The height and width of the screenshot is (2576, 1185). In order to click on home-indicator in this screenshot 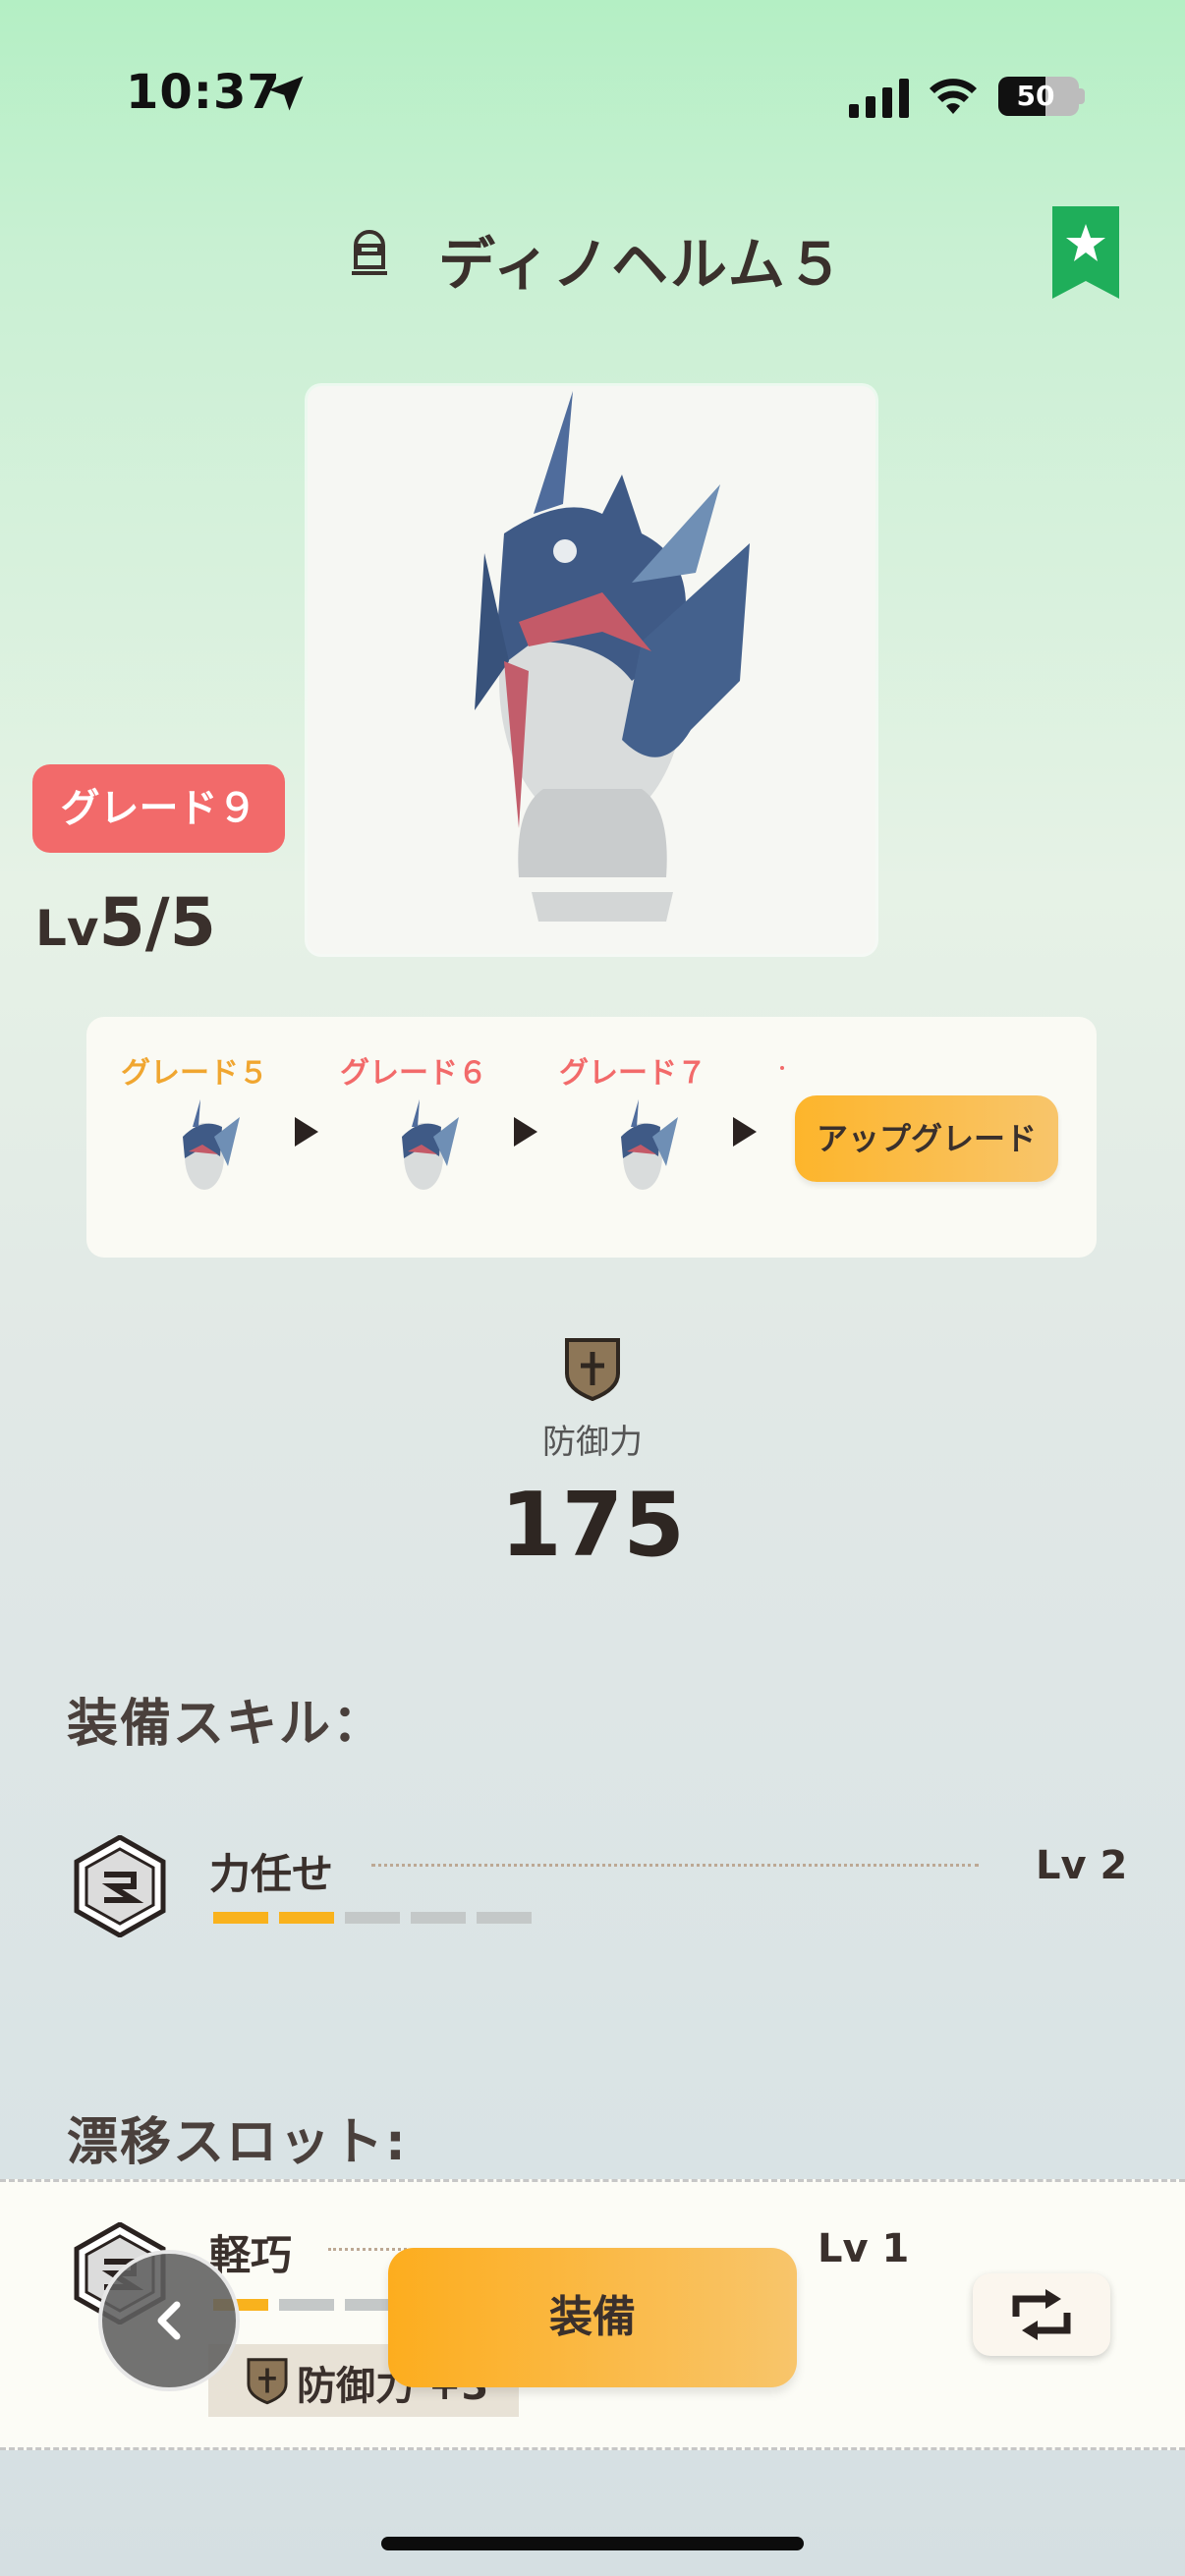, I will do `click(592, 2543)`.